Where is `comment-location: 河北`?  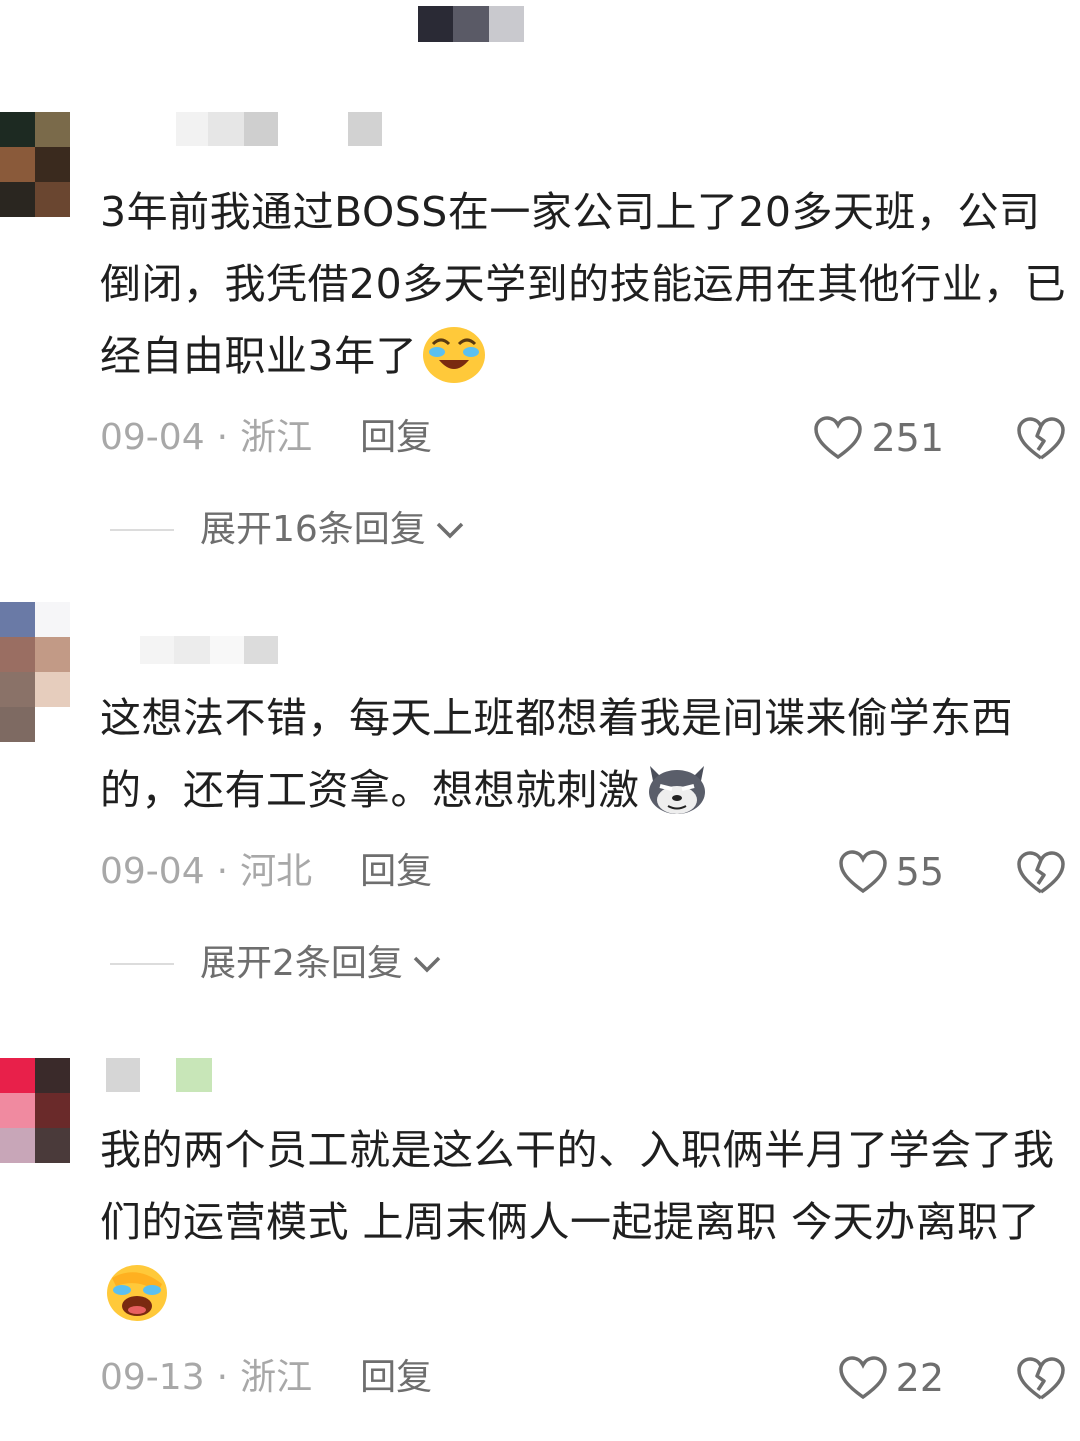 comment-location: 河北 is located at coordinates (276, 871).